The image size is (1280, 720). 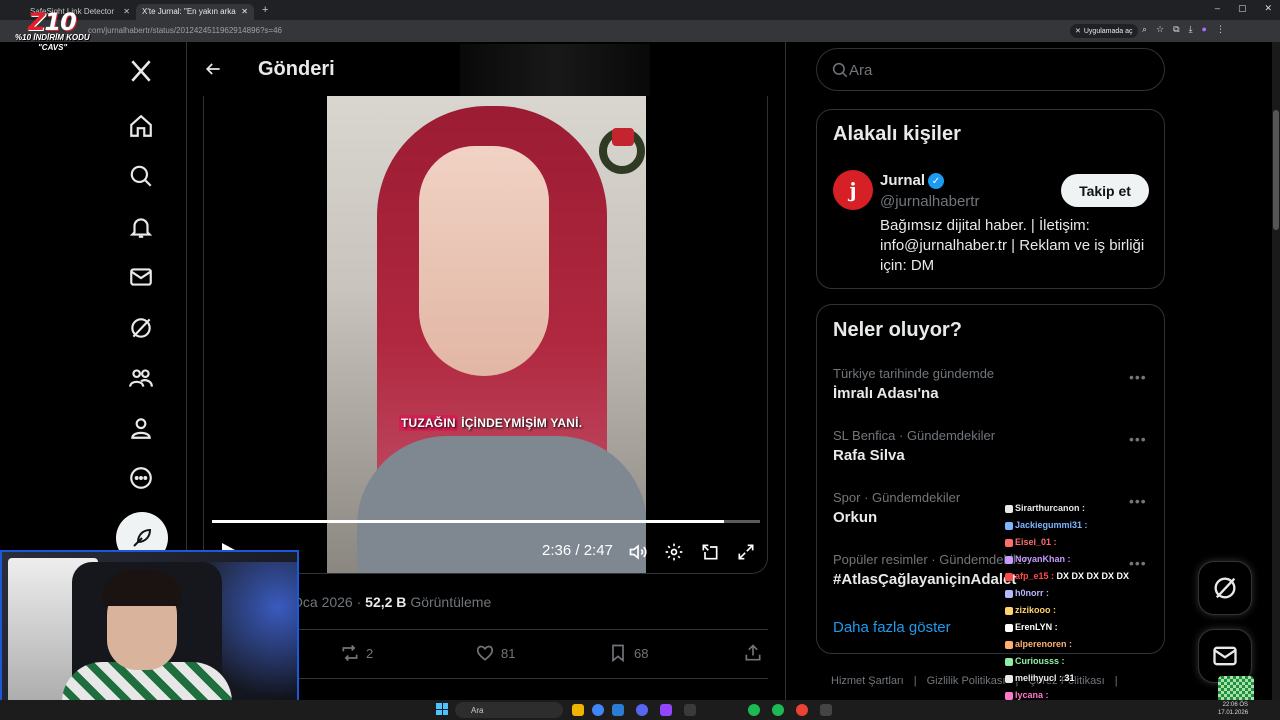 What do you see at coordinates (578, 710) in the screenshot?
I see `file-explorer-icon` at bounding box center [578, 710].